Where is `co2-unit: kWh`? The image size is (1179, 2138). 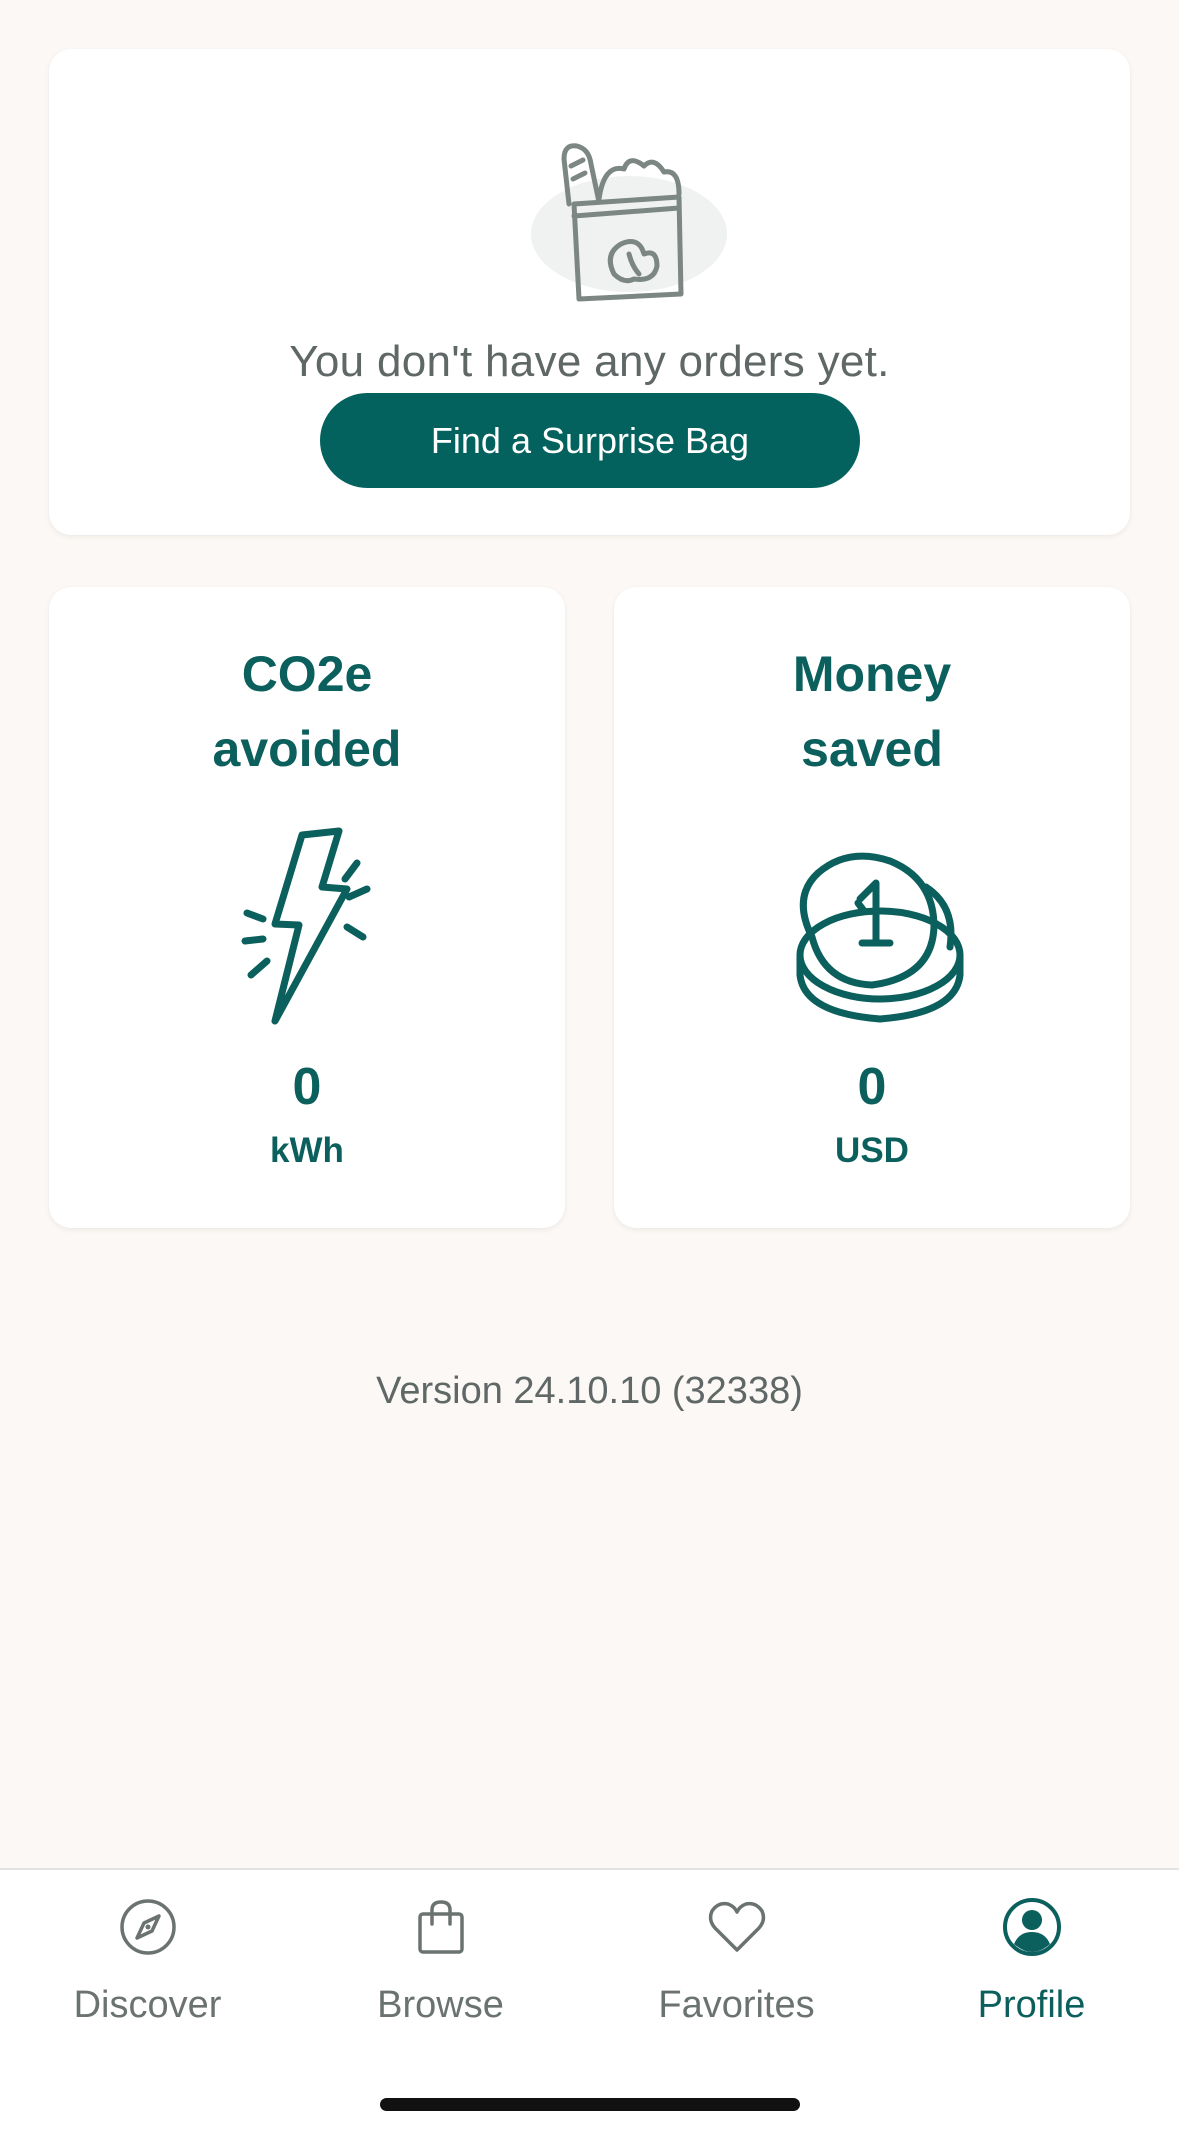
co2-unit: kWh is located at coordinates (307, 1150).